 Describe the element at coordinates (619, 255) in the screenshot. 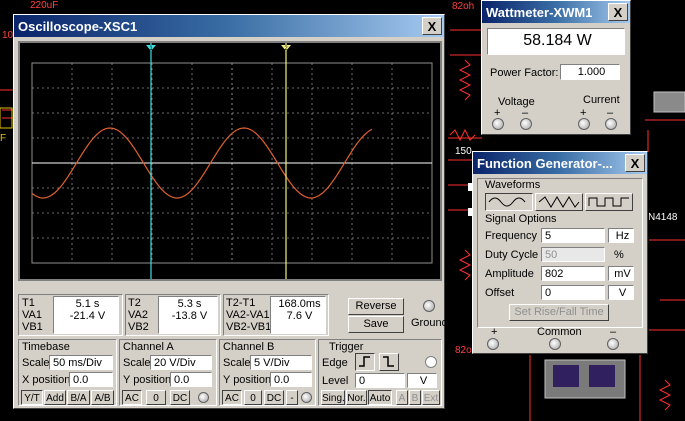

I see `duty-cycle-unit: %` at that location.